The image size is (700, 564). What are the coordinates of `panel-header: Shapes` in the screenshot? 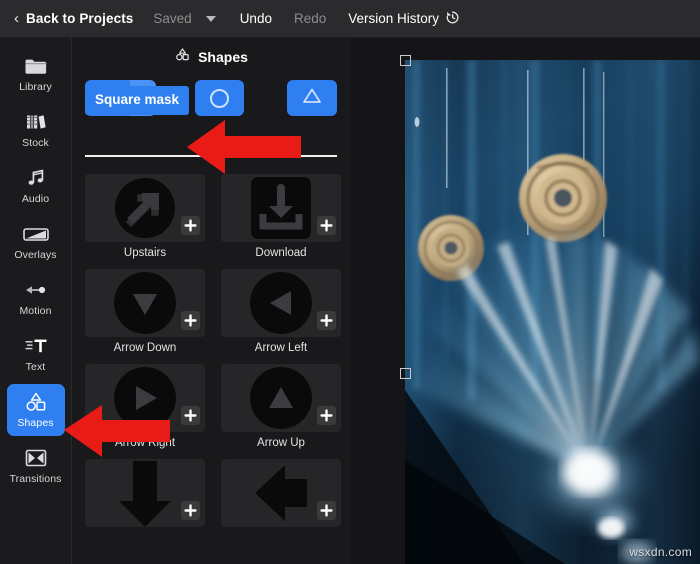 It's located at (211, 57).